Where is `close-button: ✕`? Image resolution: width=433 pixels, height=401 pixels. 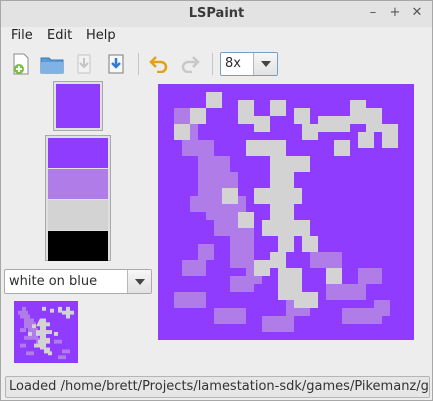
close-button: ✕ is located at coordinates (417, 13).